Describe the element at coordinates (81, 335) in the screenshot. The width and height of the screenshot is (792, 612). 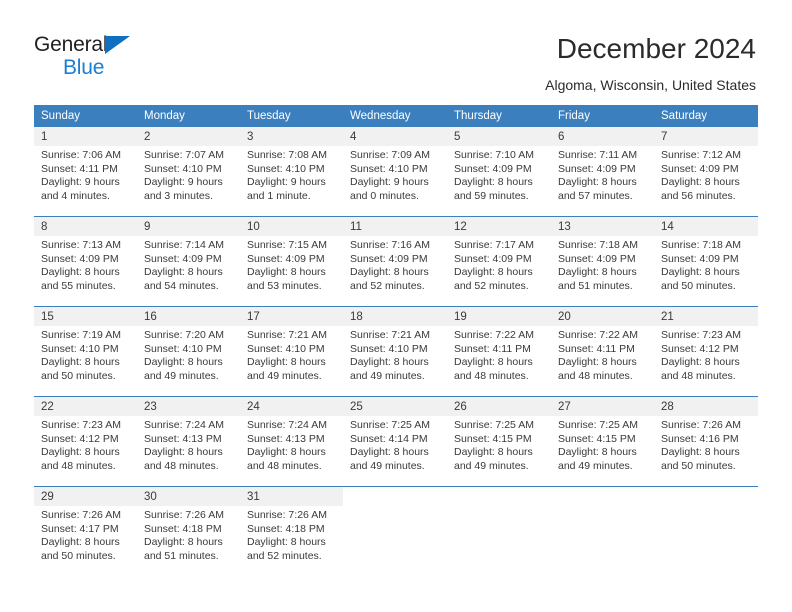
I see `sunrise-text: Sunrise: 7:19 AM` at that location.